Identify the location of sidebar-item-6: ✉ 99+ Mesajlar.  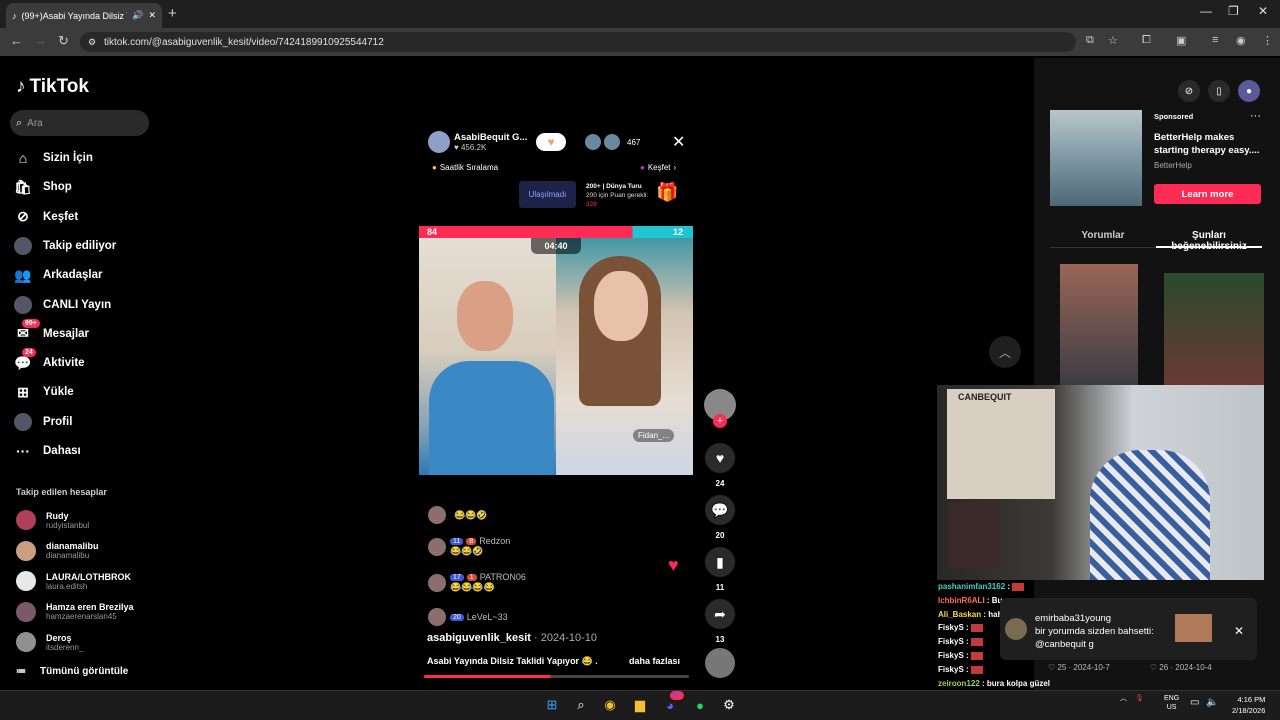
(51, 331).